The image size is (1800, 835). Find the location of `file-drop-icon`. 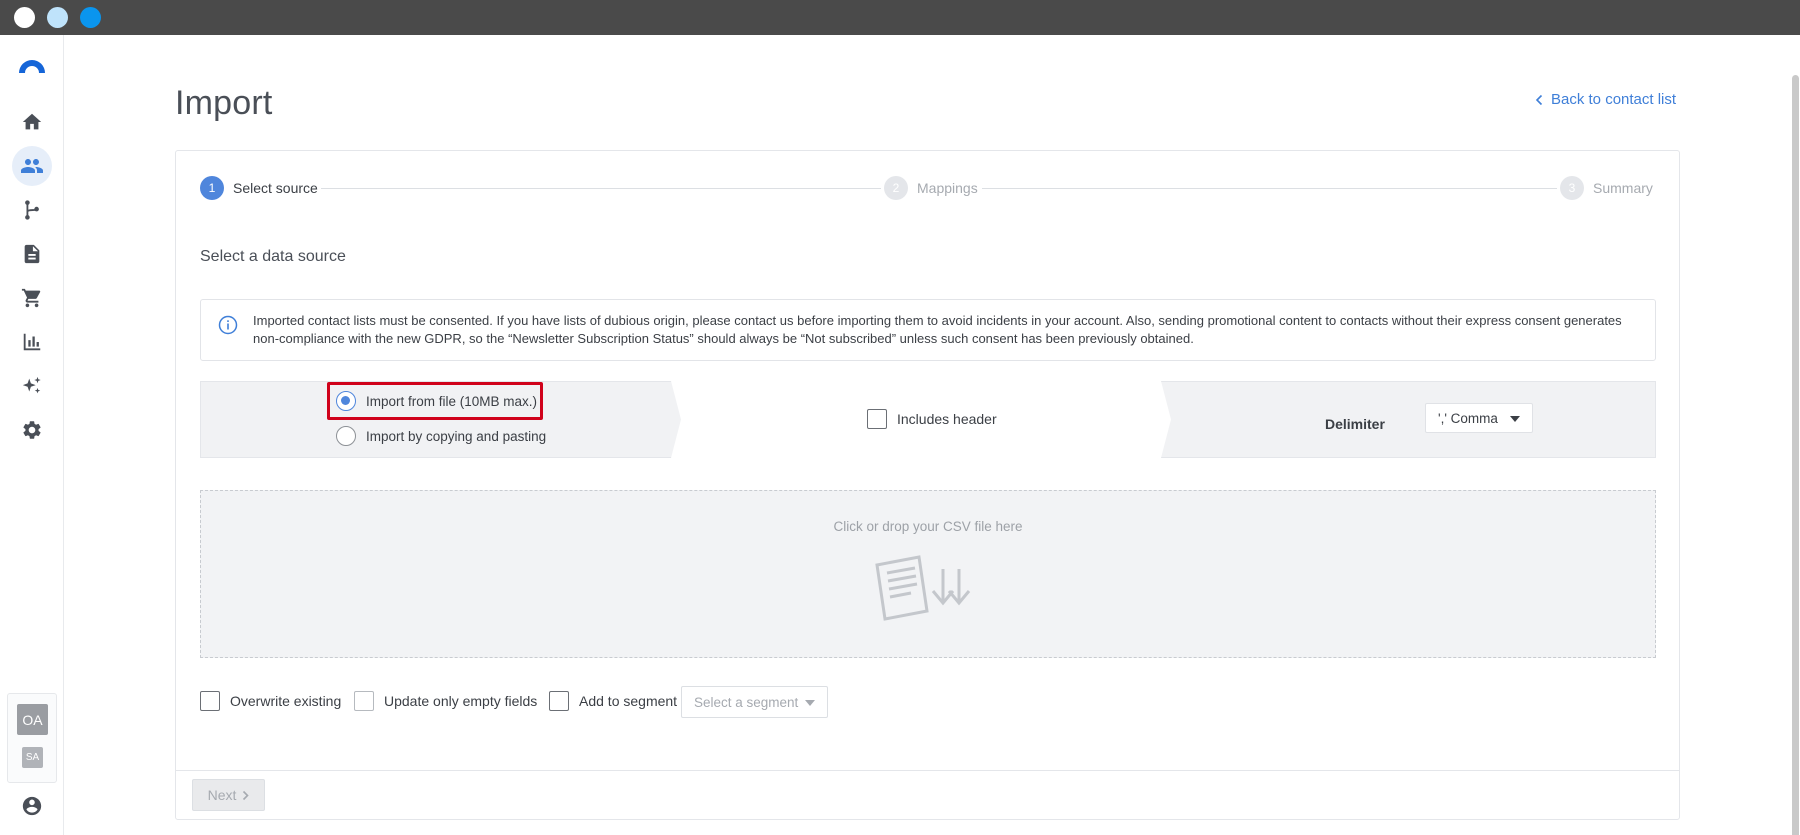

file-drop-icon is located at coordinates (923, 588).